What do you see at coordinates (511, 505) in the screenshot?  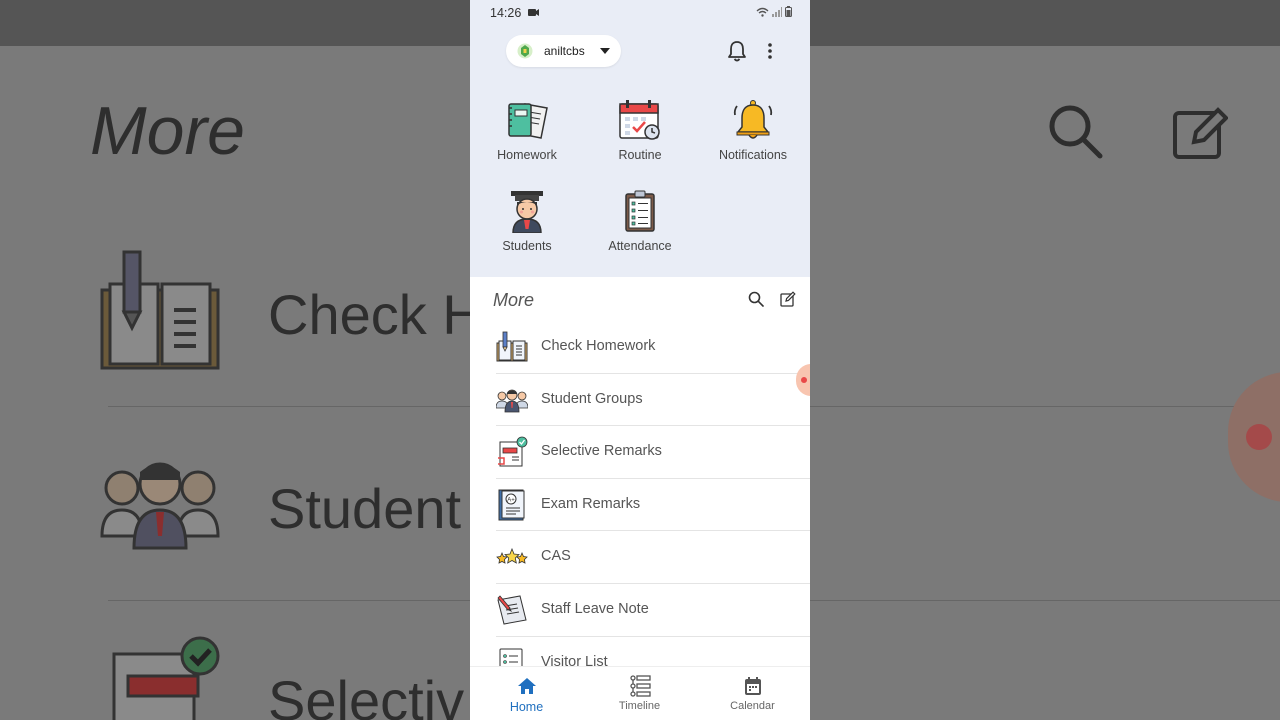 I see `exam-remarks-icon: A+` at bounding box center [511, 505].